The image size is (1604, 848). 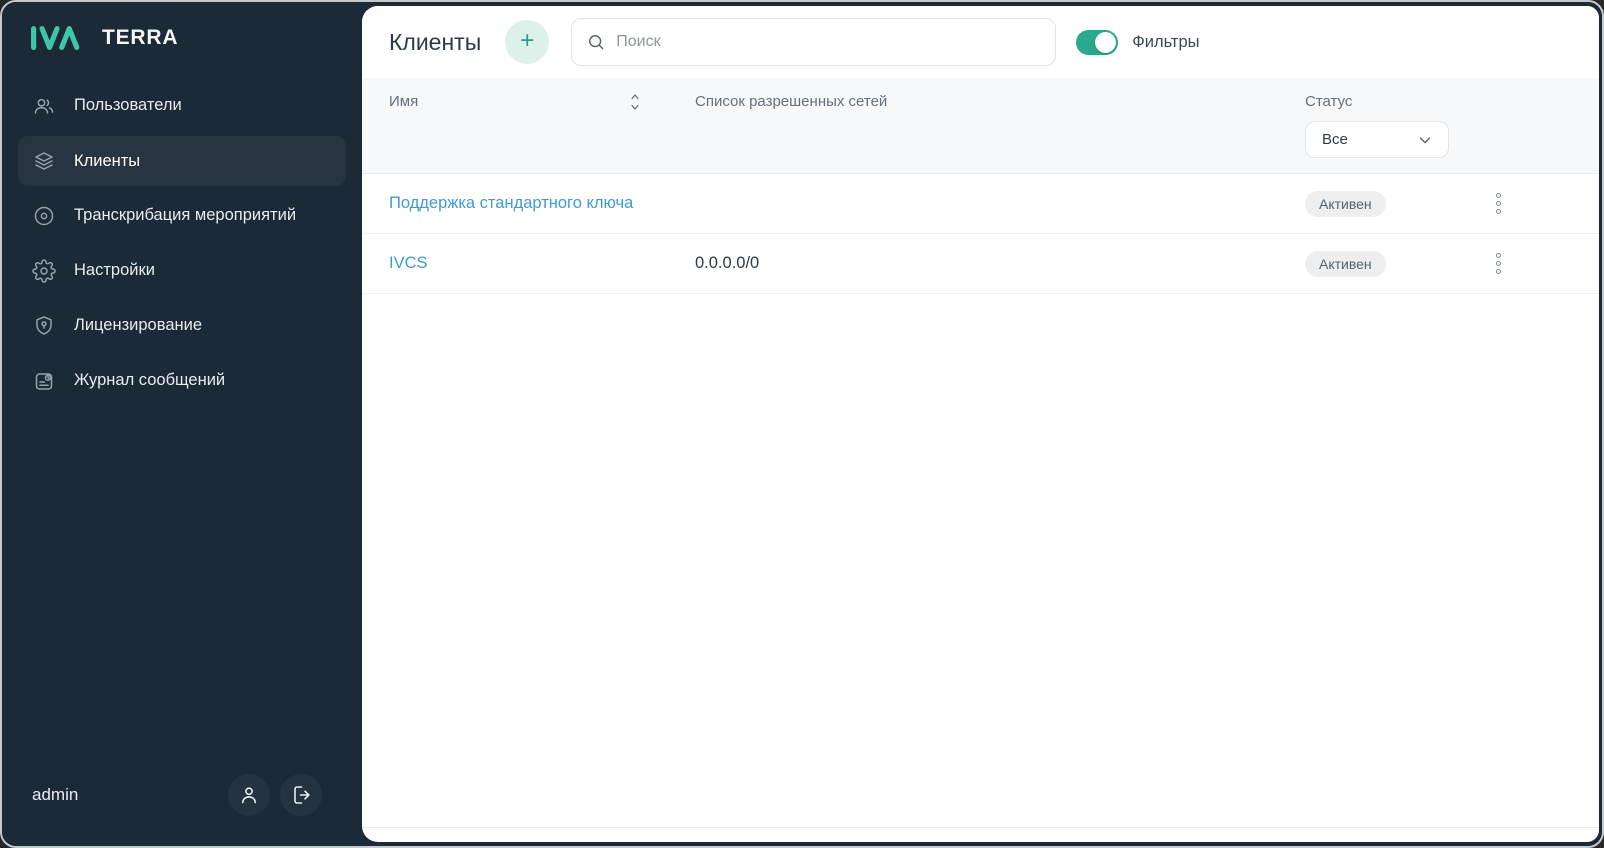 What do you see at coordinates (1425, 140) in the screenshot?
I see `chevron-down-icon` at bounding box center [1425, 140].